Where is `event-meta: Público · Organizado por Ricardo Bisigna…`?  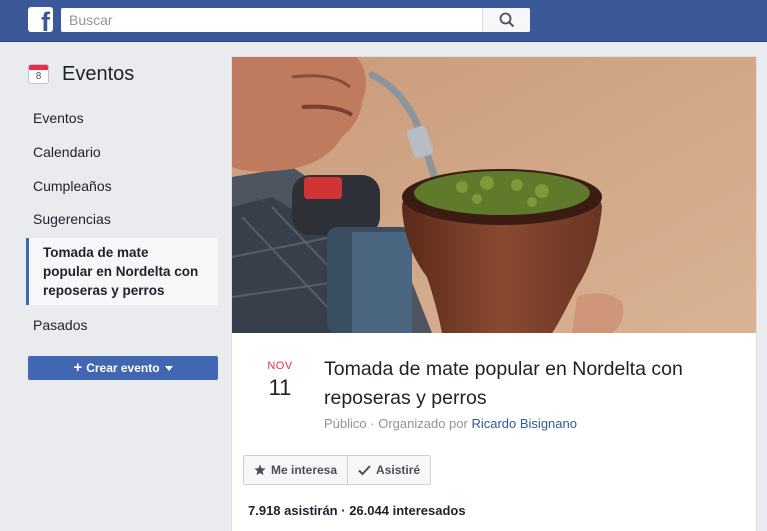
event-meta: Público · Organizado por Ricardo Bisigna… is located at coordinates (450, 423).